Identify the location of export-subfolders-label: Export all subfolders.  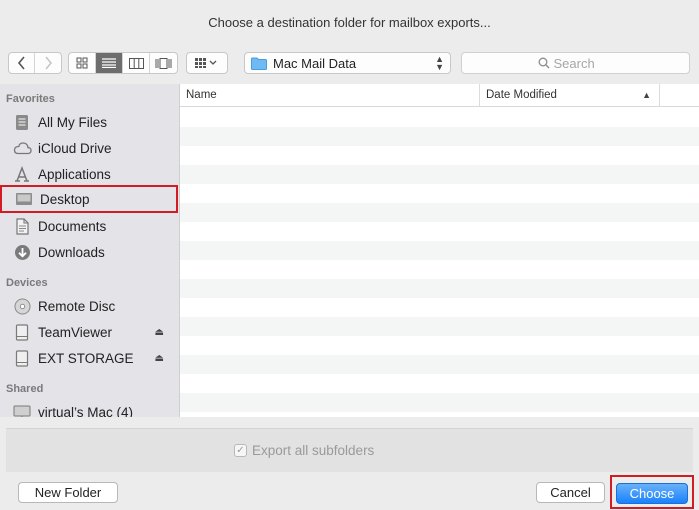
(313, 450).